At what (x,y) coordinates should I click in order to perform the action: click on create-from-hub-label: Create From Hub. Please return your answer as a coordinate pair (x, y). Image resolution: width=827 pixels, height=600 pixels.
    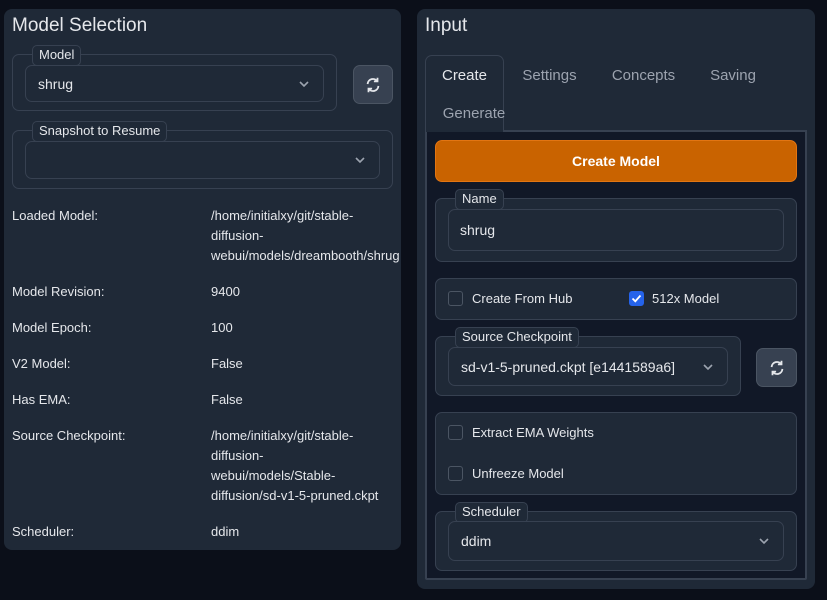
    Looking at the image, I should click on (522, 298).